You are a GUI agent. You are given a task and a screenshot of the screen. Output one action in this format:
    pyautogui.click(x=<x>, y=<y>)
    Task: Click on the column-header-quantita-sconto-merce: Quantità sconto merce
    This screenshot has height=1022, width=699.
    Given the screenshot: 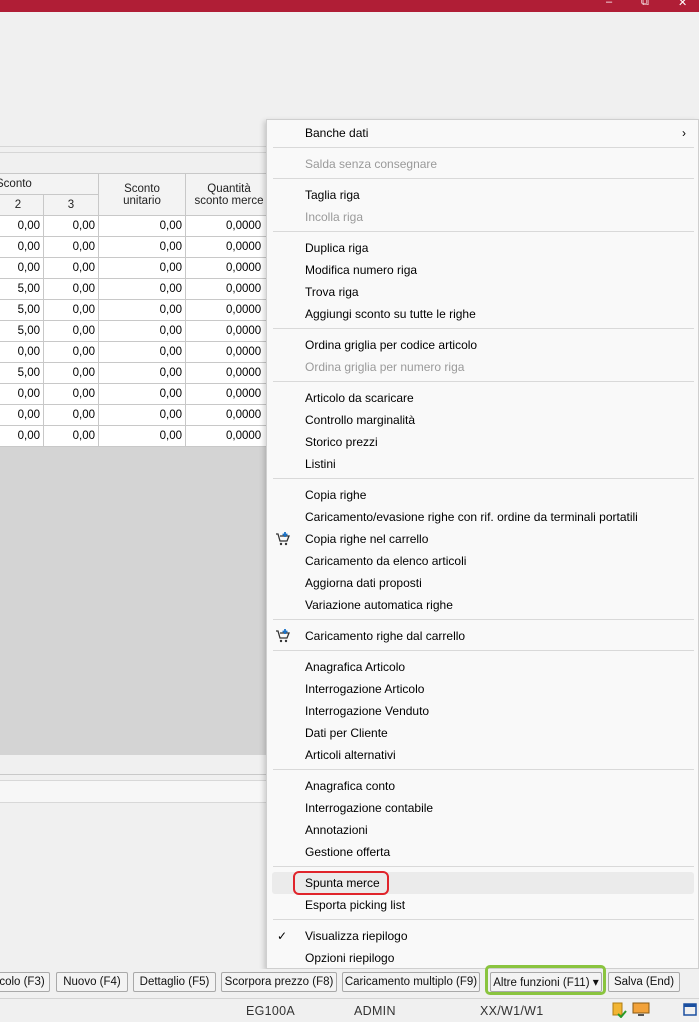 What is the action you would take?
    pyautogui.click(x=229, y=194)
    